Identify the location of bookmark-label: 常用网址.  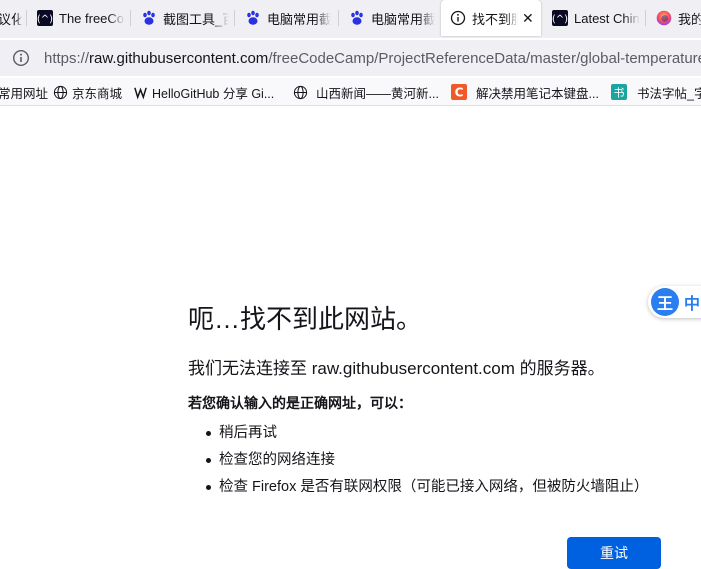
(24, 93).